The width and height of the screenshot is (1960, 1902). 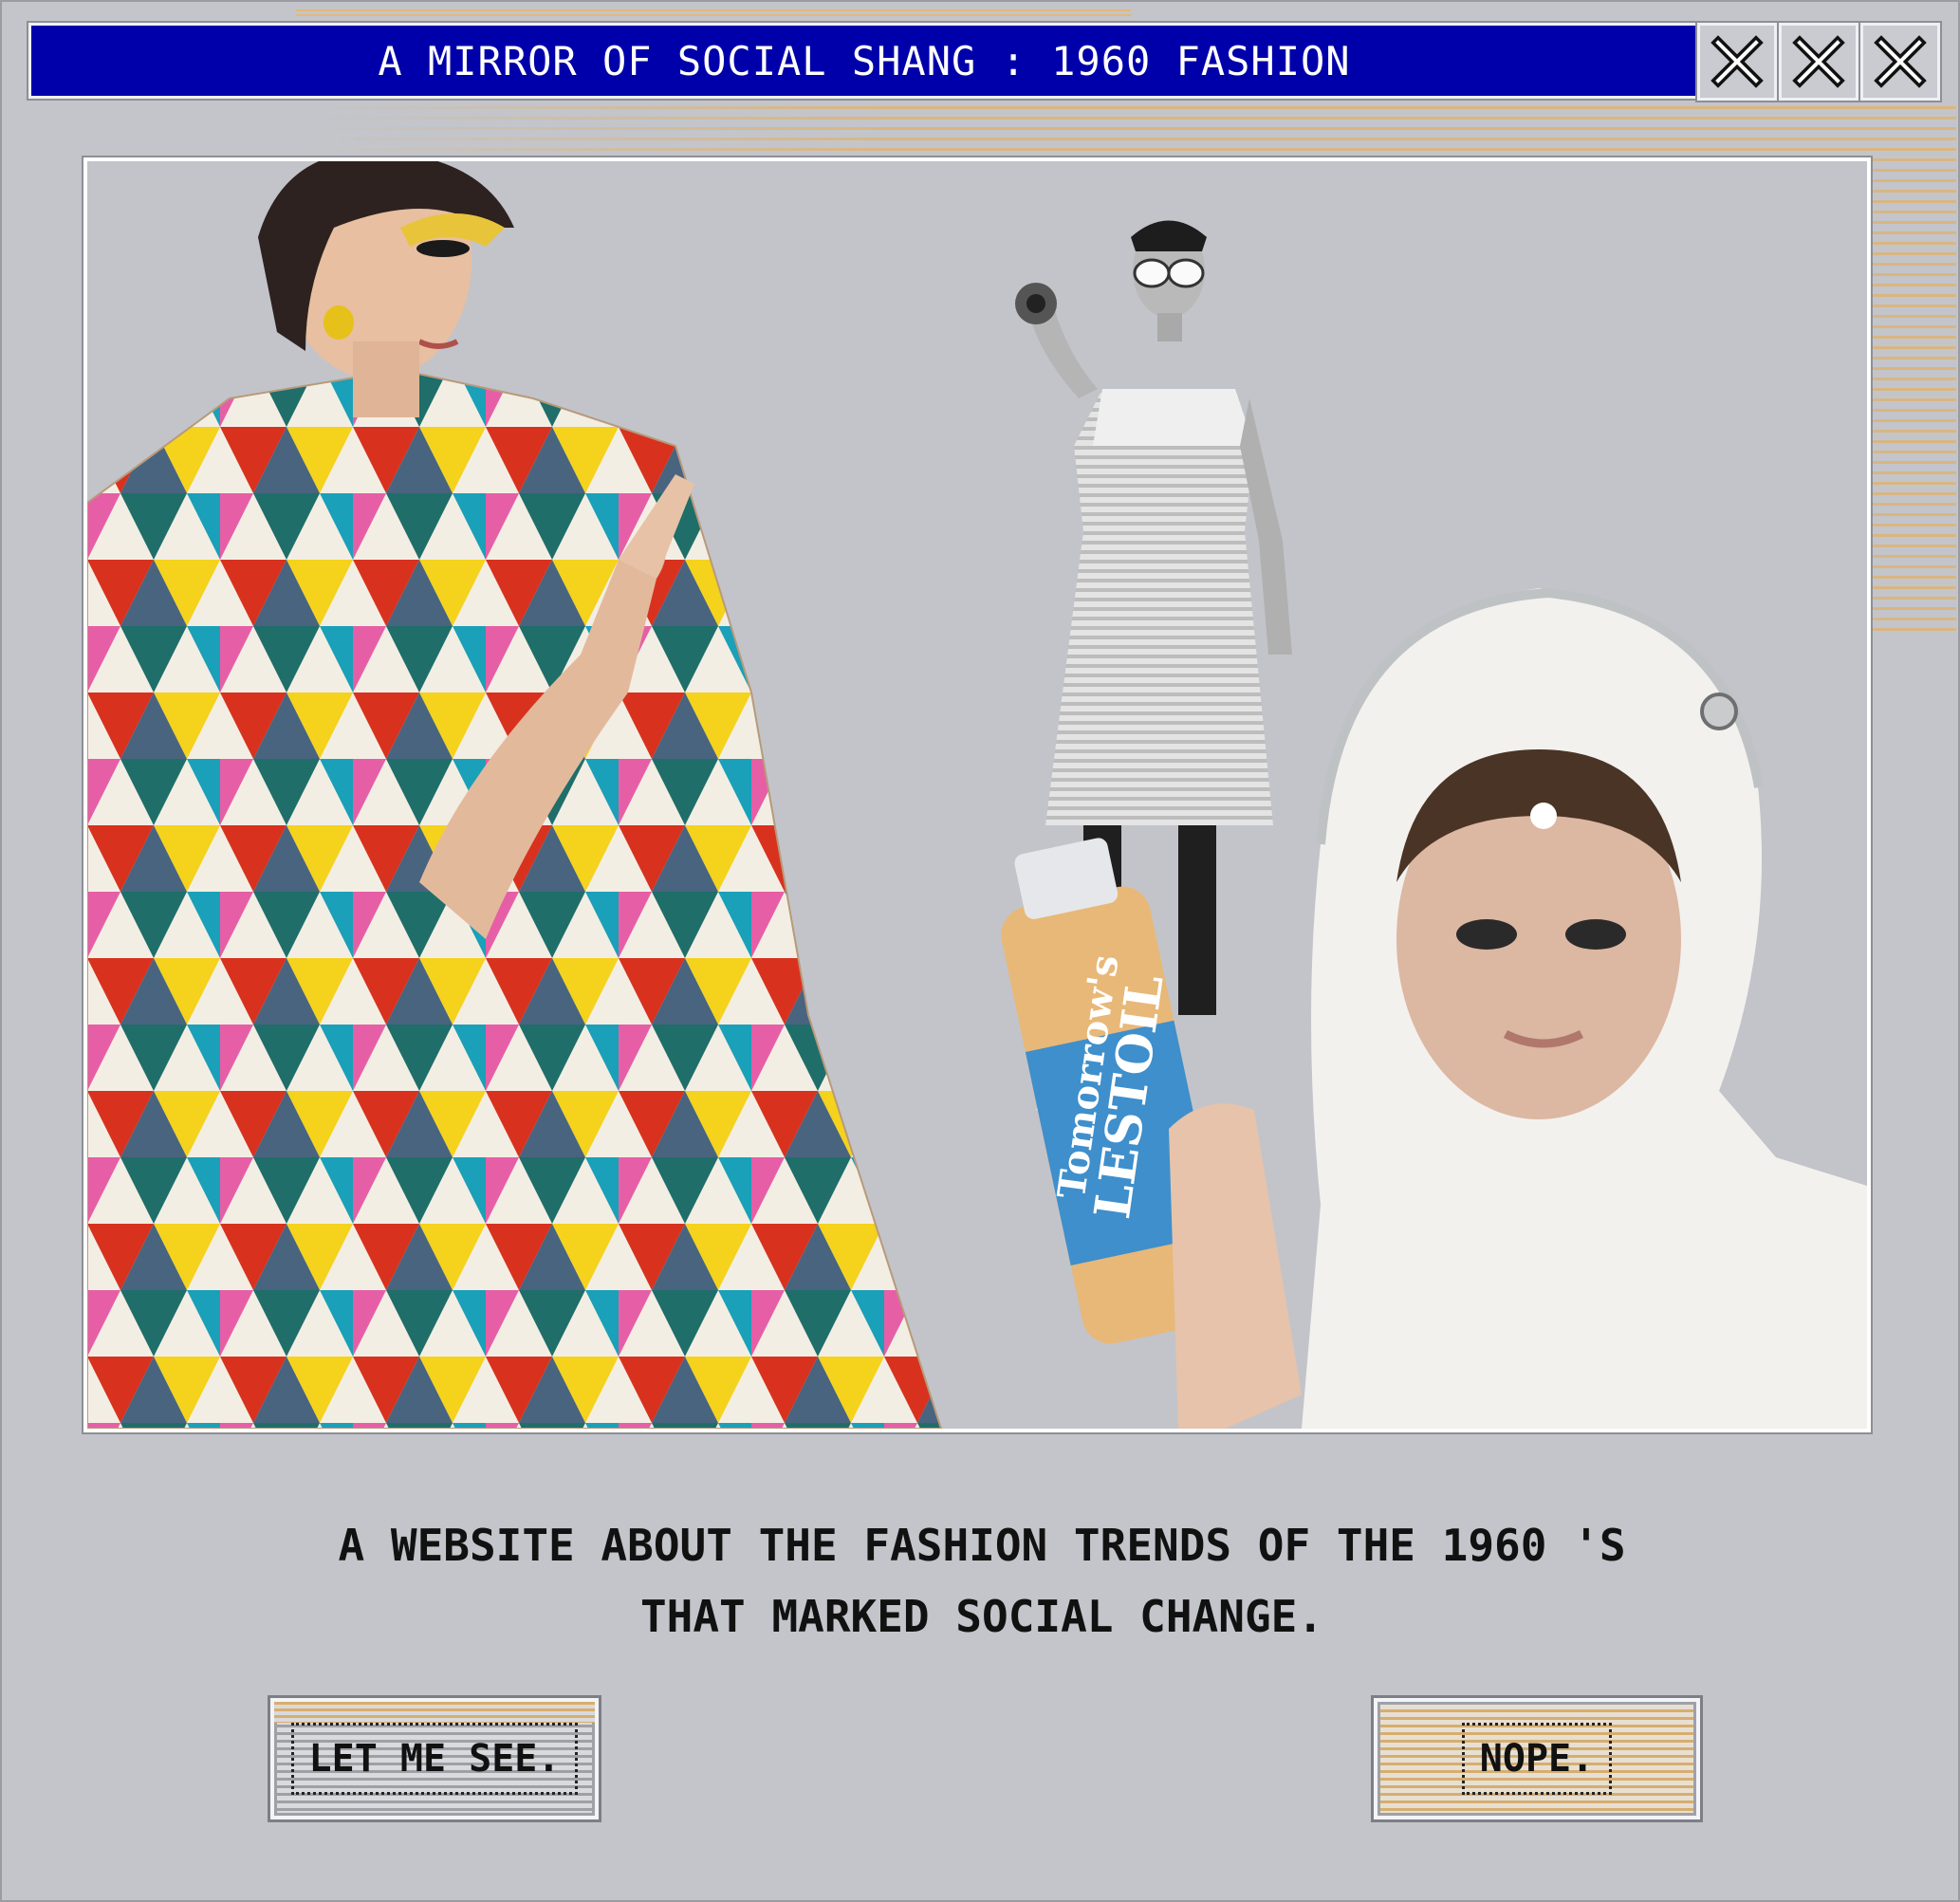 I want to click on window-title: A MIRROR OF SOCIAL SHANG : 1960 FASHION, so click(x=865, y=61).